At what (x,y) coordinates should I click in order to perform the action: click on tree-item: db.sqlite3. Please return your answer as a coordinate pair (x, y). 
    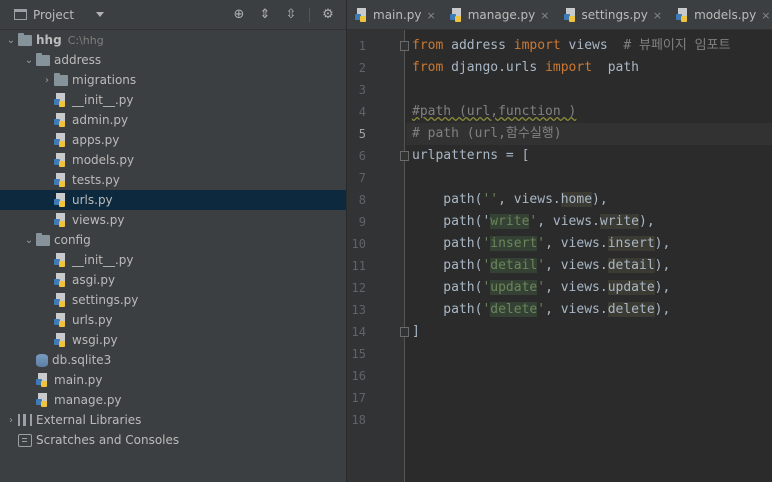
    Looking at the image, I should click on (173, 360).